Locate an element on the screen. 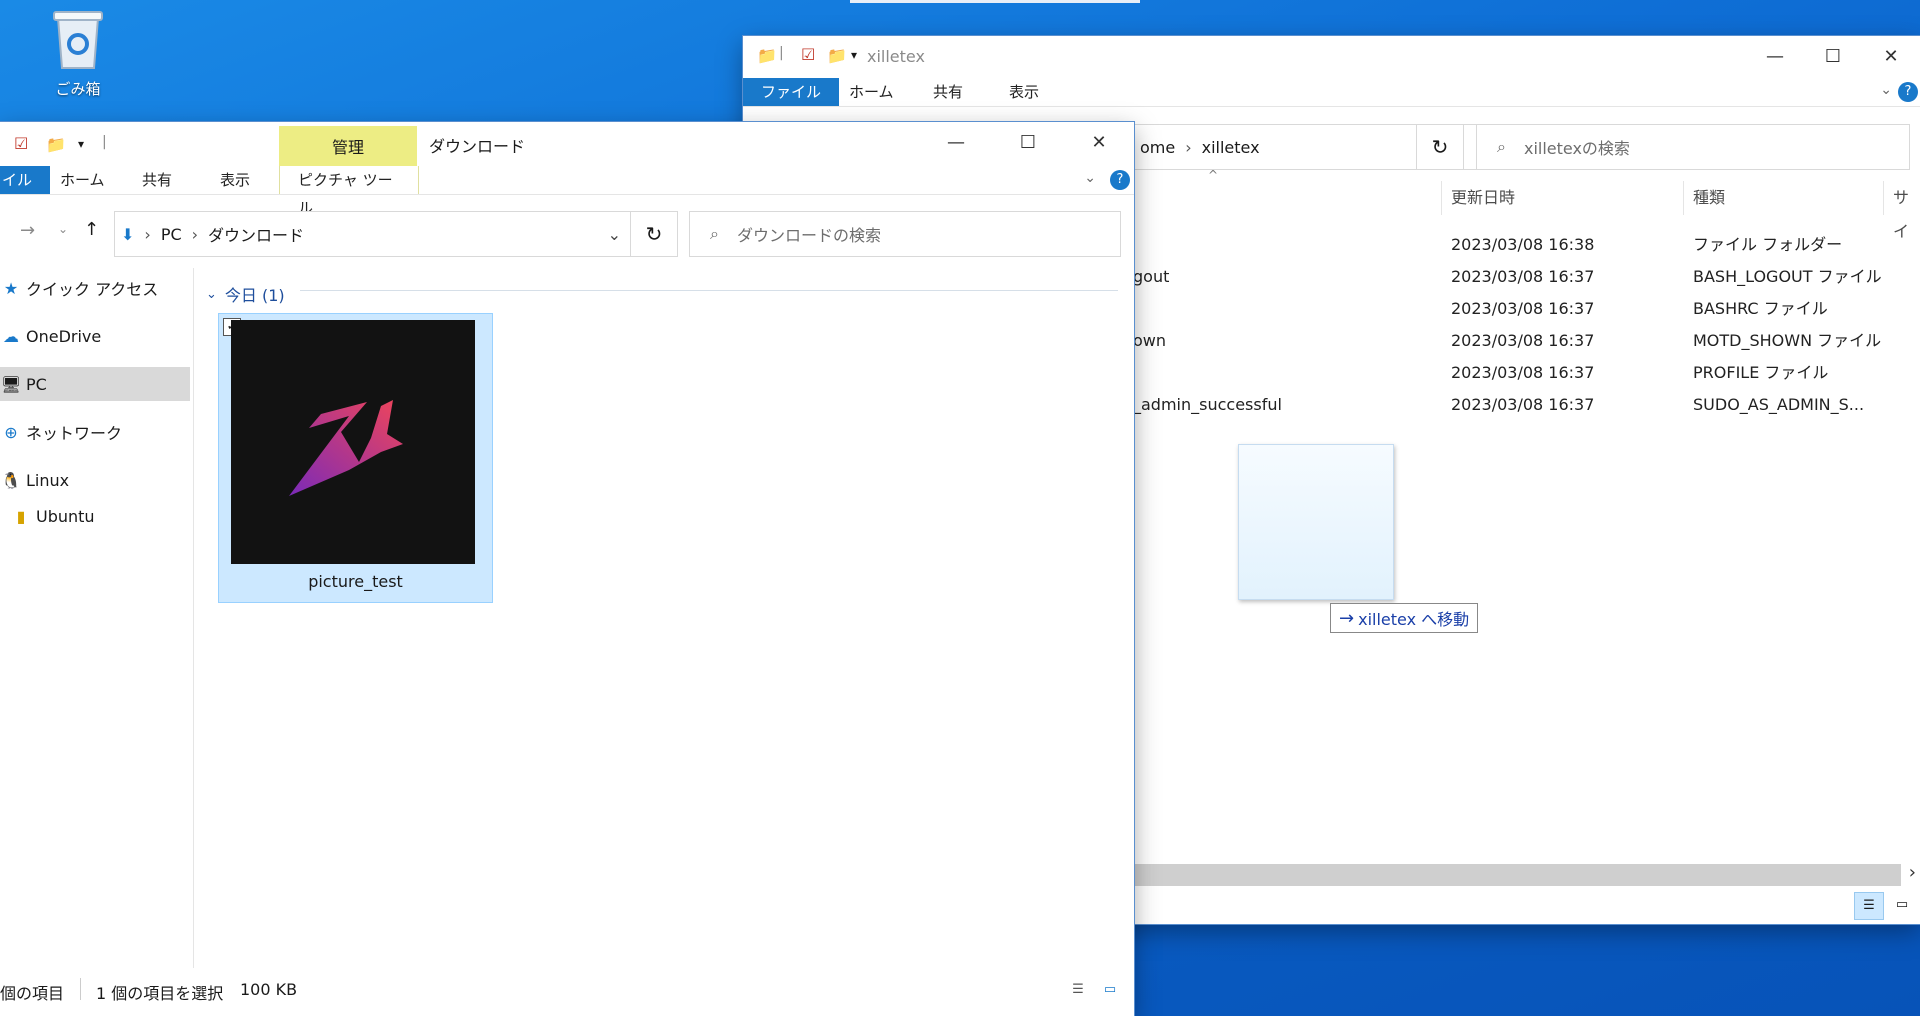 The height and width of the screenshot is (1016, 1920). file-name: gout is located at coordinates (1151, 277).